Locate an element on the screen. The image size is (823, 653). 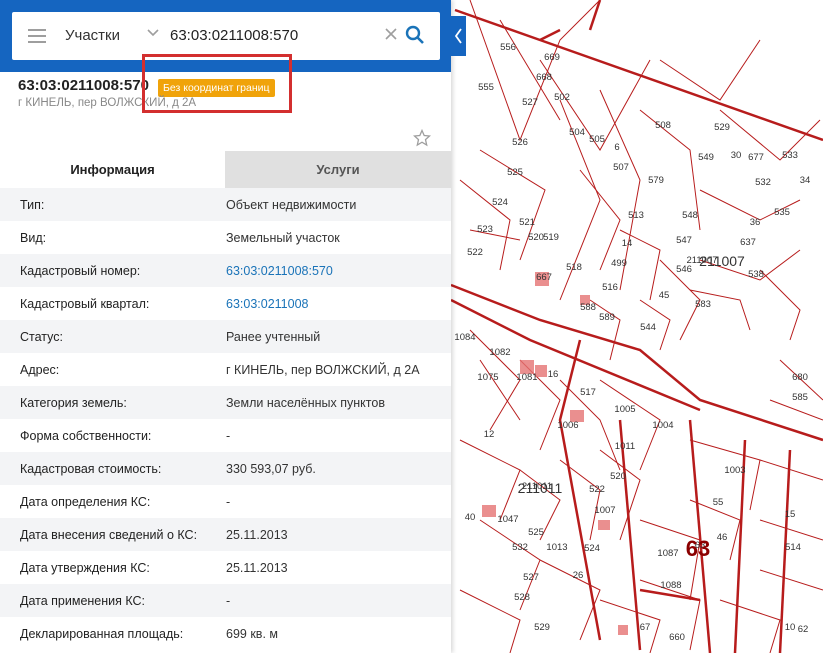
property-value: Ранее учтенный is located at coordinates (273, 337).